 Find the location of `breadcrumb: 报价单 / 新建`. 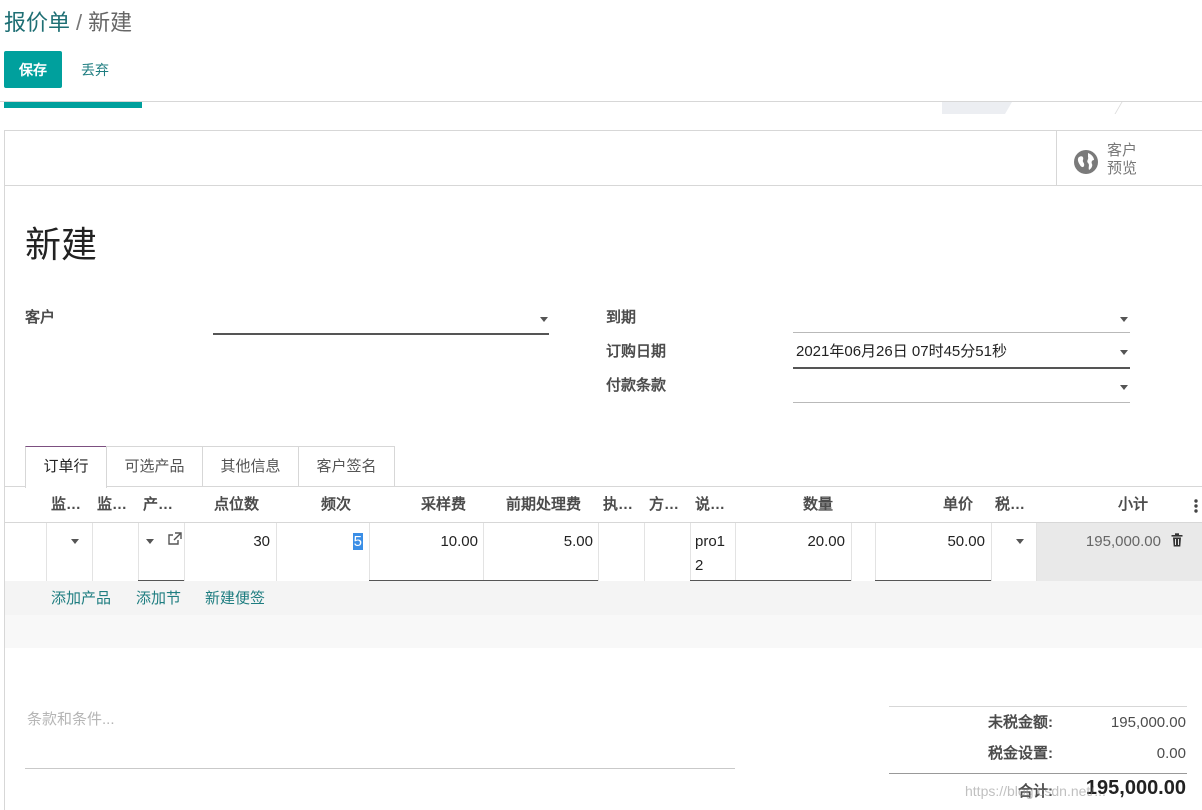

breadcrumb: 报价单 / 新建 is located at coordinates (68, 23).